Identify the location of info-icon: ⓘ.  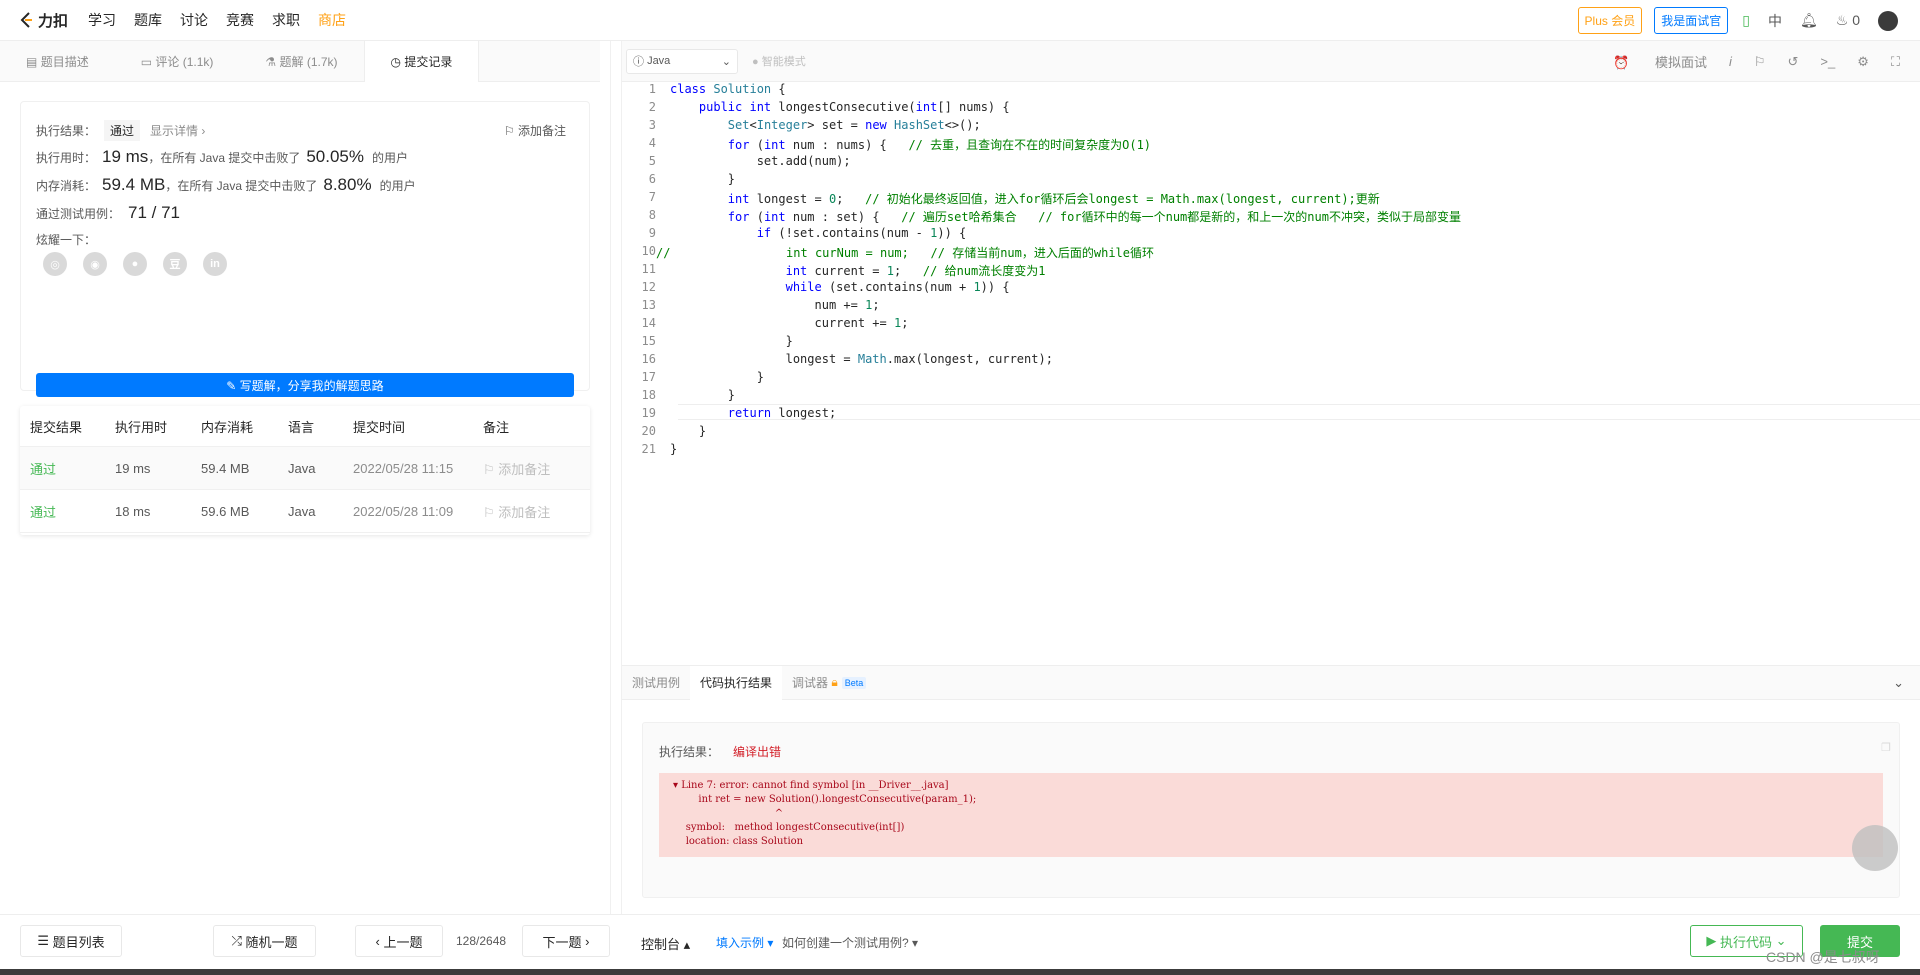
(638, 62).